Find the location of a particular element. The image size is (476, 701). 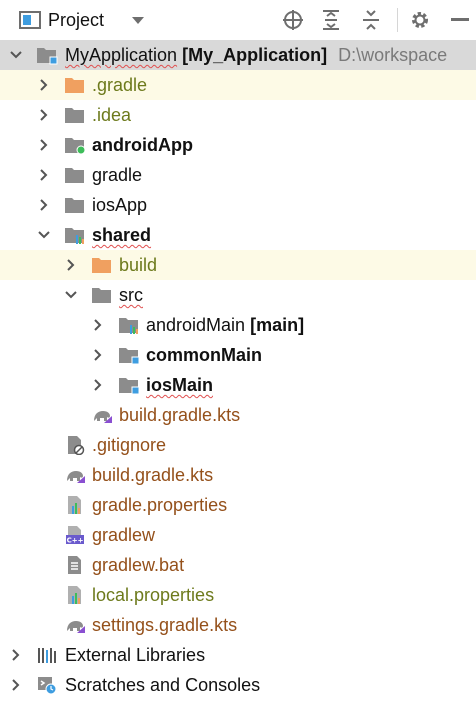

scratches-icon is located at coordinates (47, 685).